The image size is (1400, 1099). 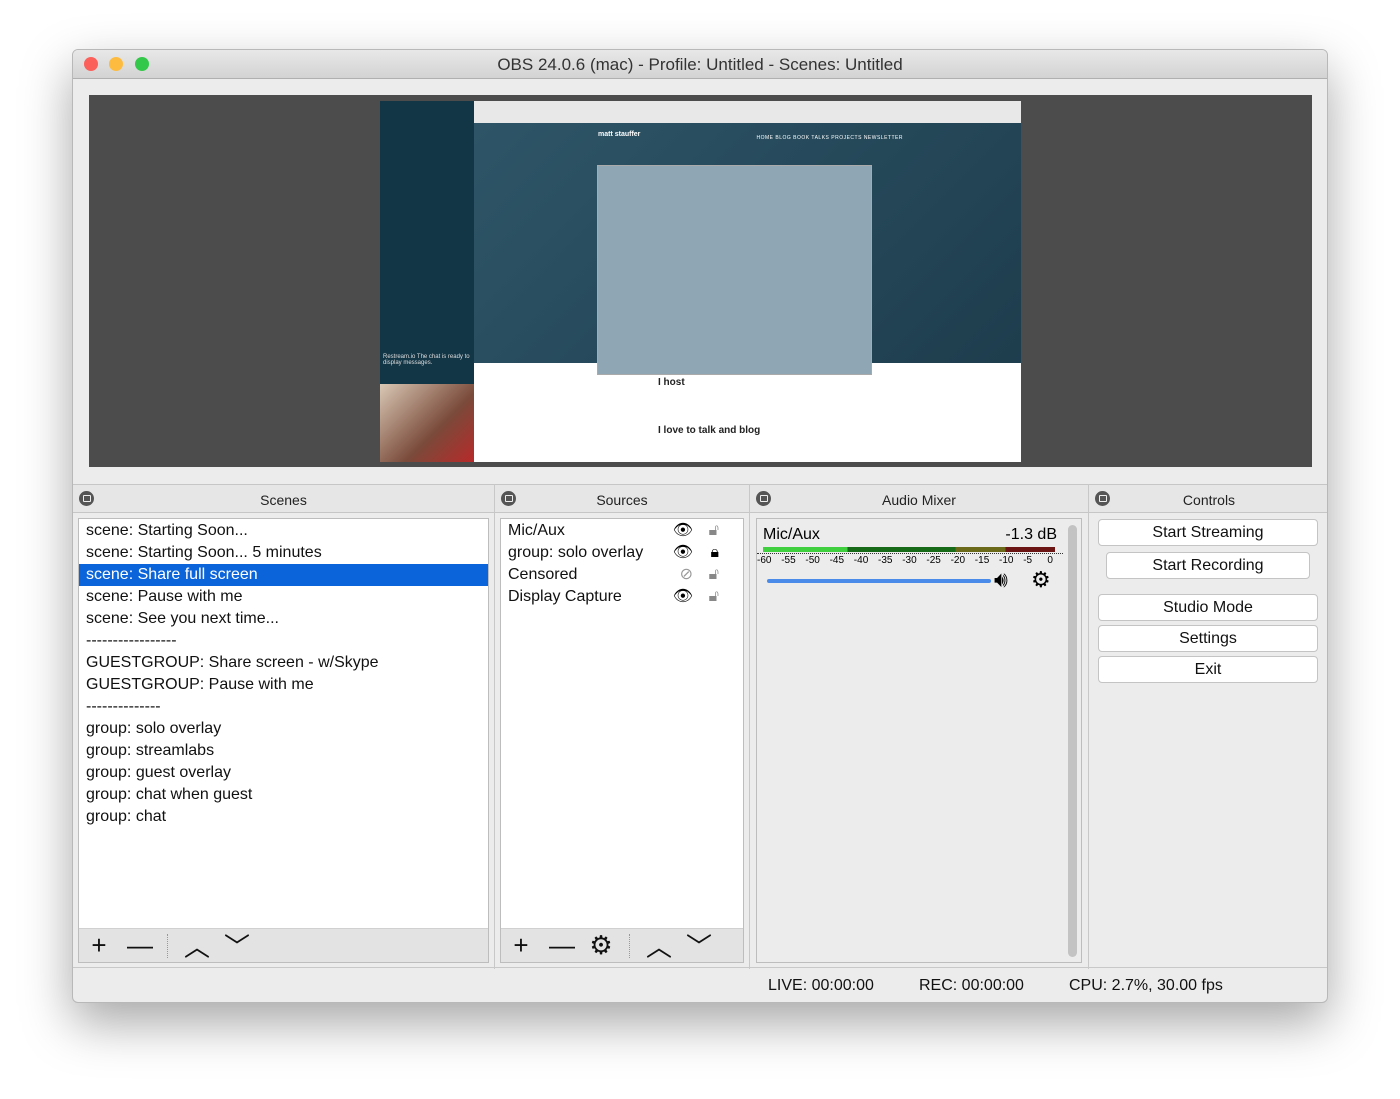 What do you see at coordinates (622, 531) in the screenshot?
I see `source-item: Mic/Aux 👁︎ 🔓︎` at bounding box center [622, 531].